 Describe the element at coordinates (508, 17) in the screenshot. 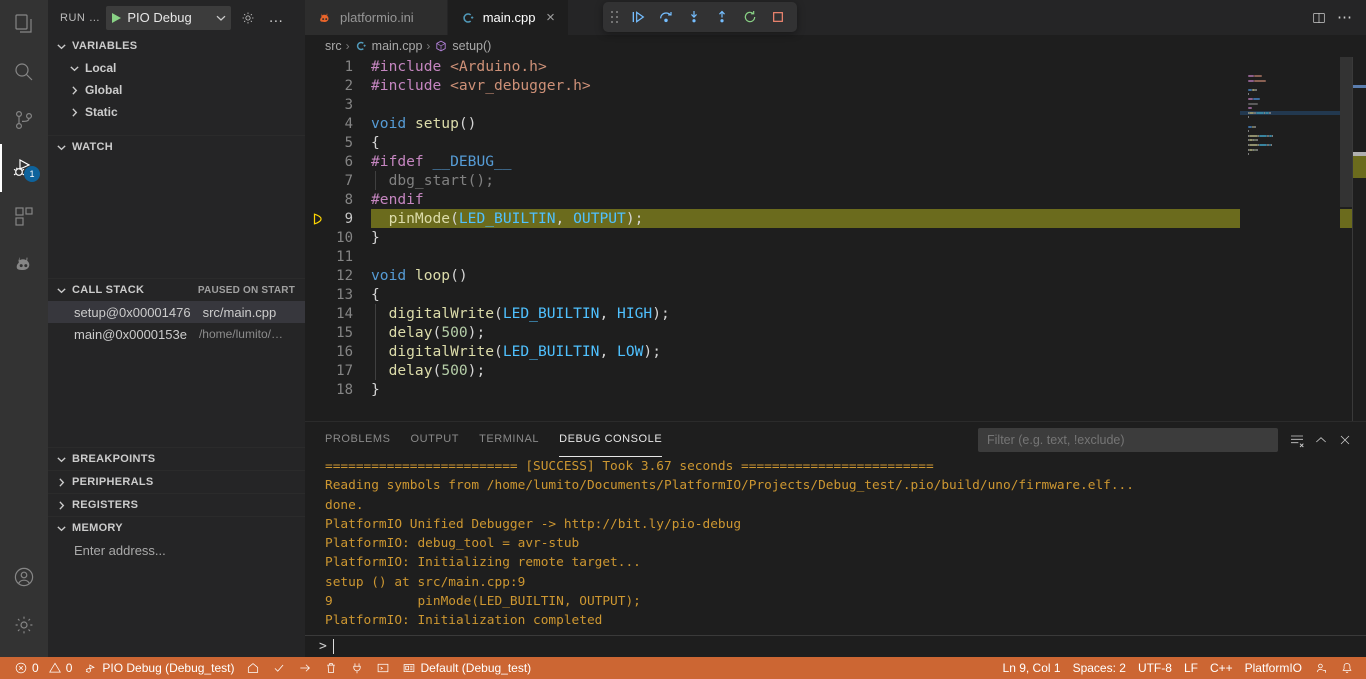

I see `tab-main-cpp: main.cpp ×` at that location.